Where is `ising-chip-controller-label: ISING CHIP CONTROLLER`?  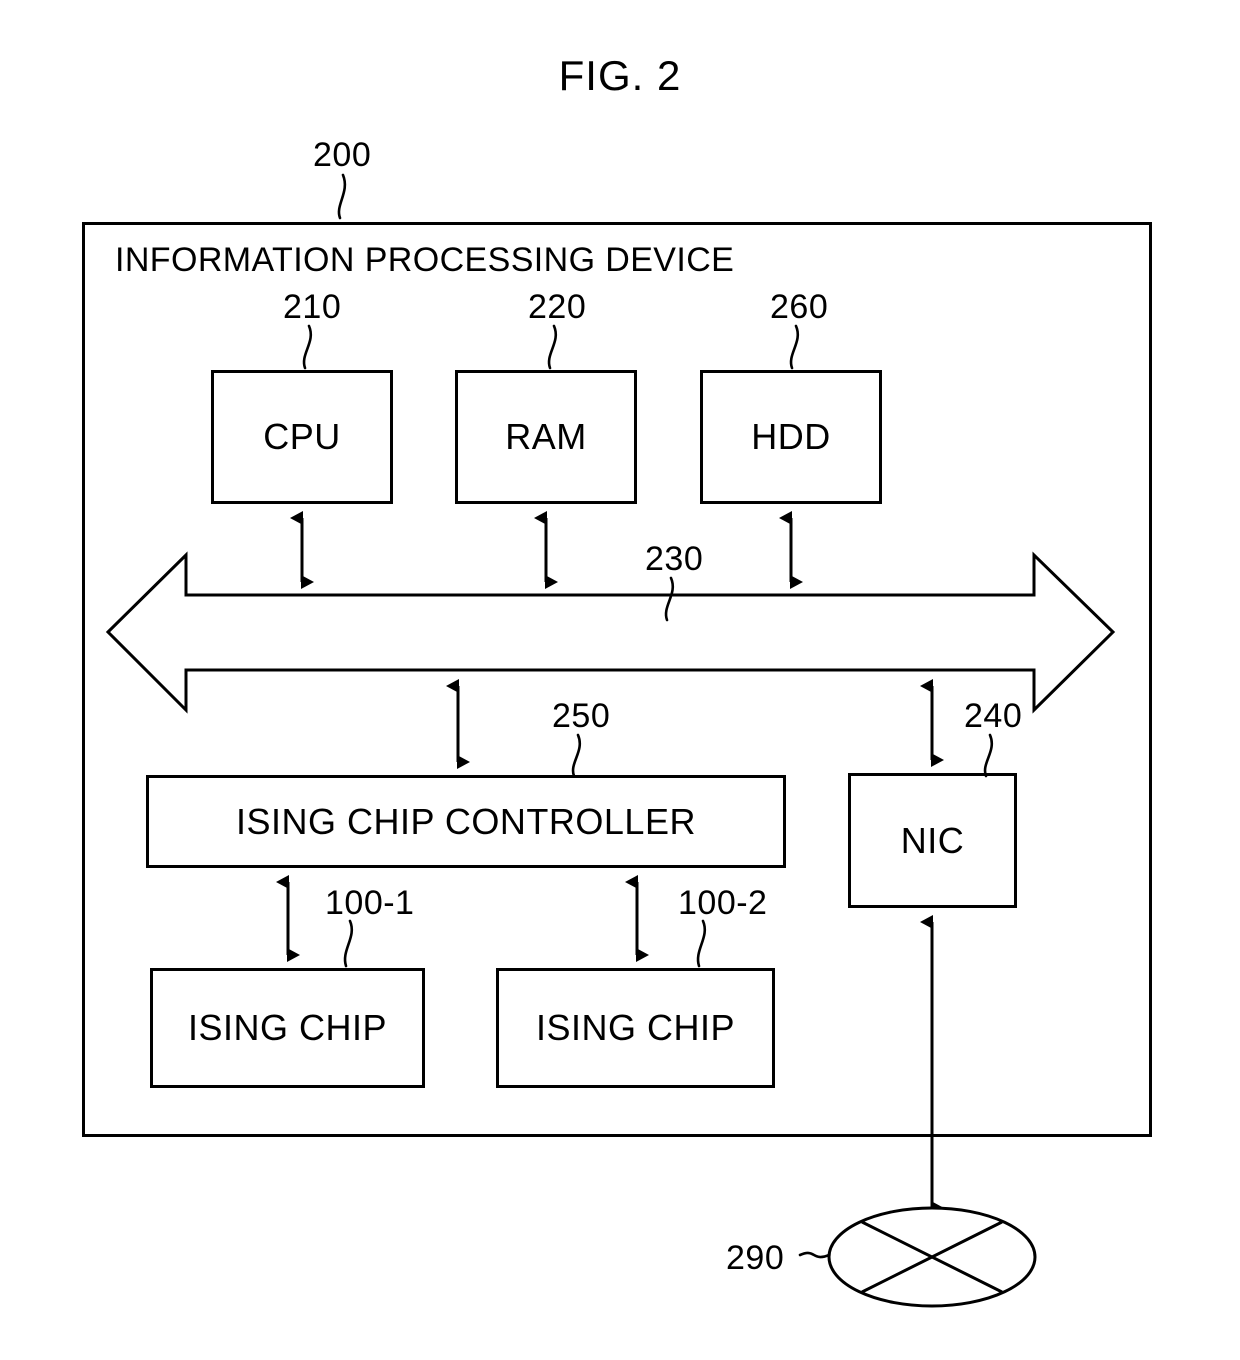
ising-chip-controller-label: ISING CHIP CONTROLLER is located at coordinates (466, 821).